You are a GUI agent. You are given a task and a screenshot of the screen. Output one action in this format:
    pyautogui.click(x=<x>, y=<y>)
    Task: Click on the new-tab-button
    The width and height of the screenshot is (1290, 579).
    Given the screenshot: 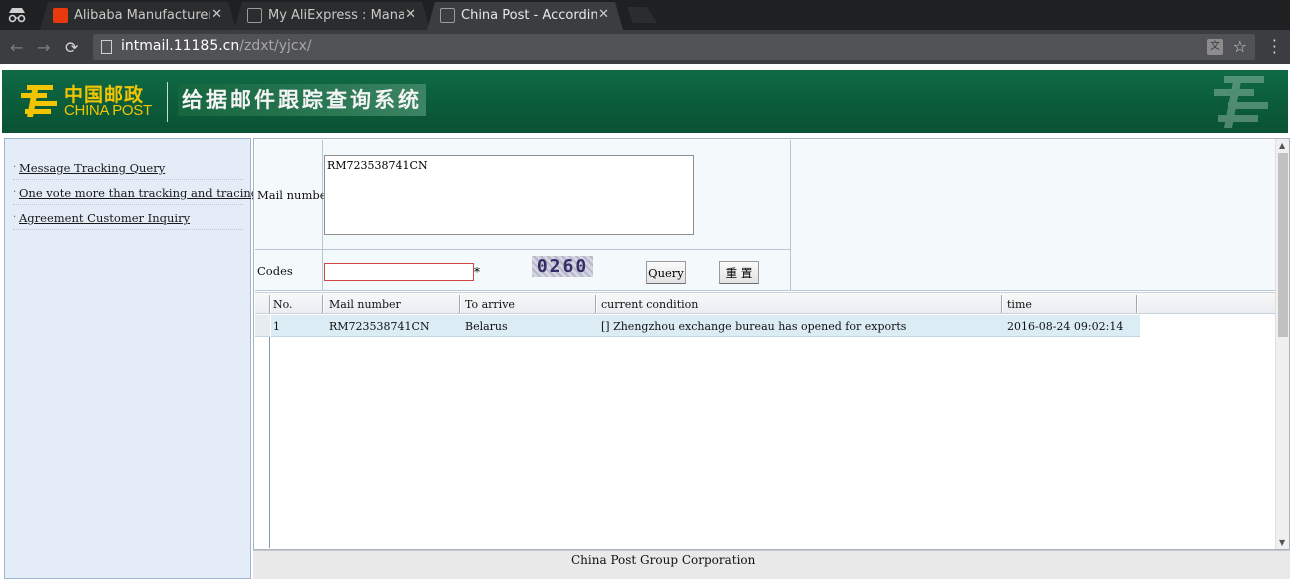 What is the action you would take?
    pyautogui.click(x=640, y=15)
    